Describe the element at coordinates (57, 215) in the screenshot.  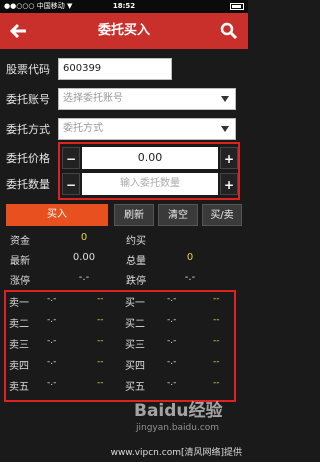
I see `buy-button: 买入` at that location.